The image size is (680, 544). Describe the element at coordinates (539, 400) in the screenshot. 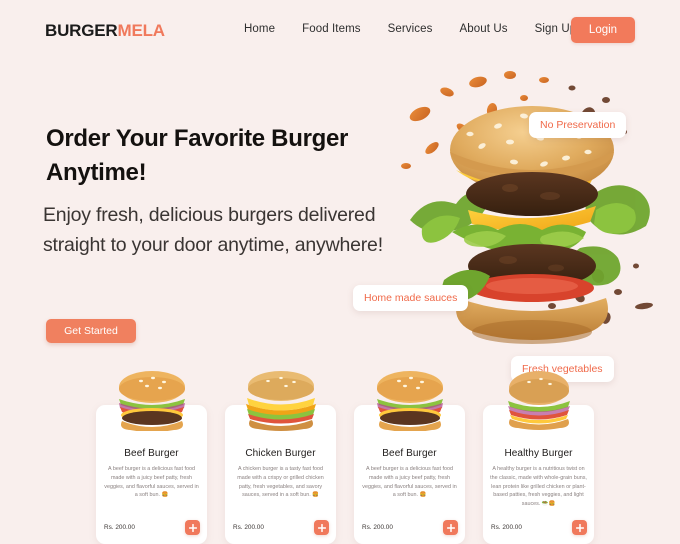

I see `burger-image-healthy` at that location.